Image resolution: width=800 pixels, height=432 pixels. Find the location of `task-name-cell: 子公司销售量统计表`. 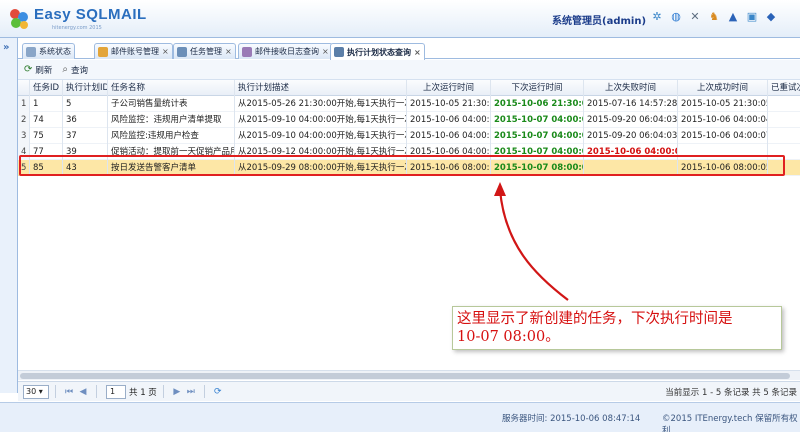

task-name-cell: 子公司销售量统计表 is located at coordinates (171, 104).